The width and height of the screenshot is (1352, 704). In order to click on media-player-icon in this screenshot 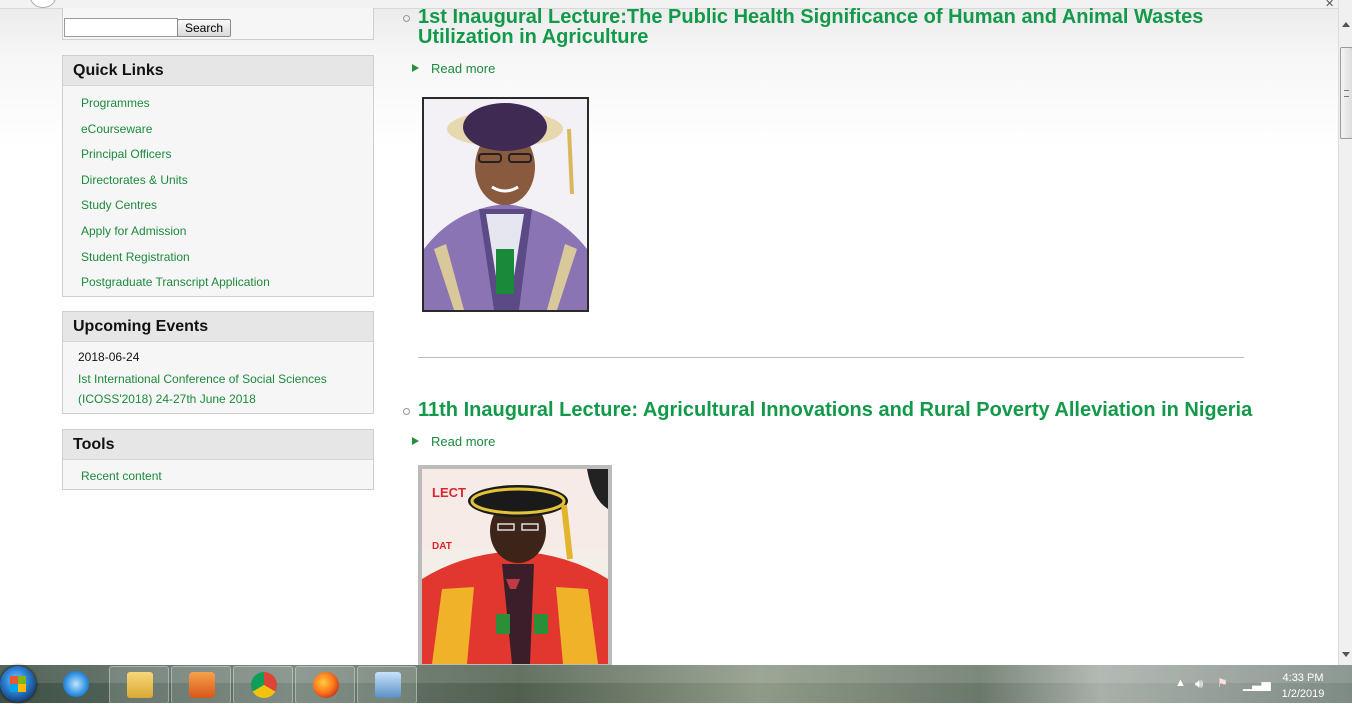, I will do `click(202, 685)`.